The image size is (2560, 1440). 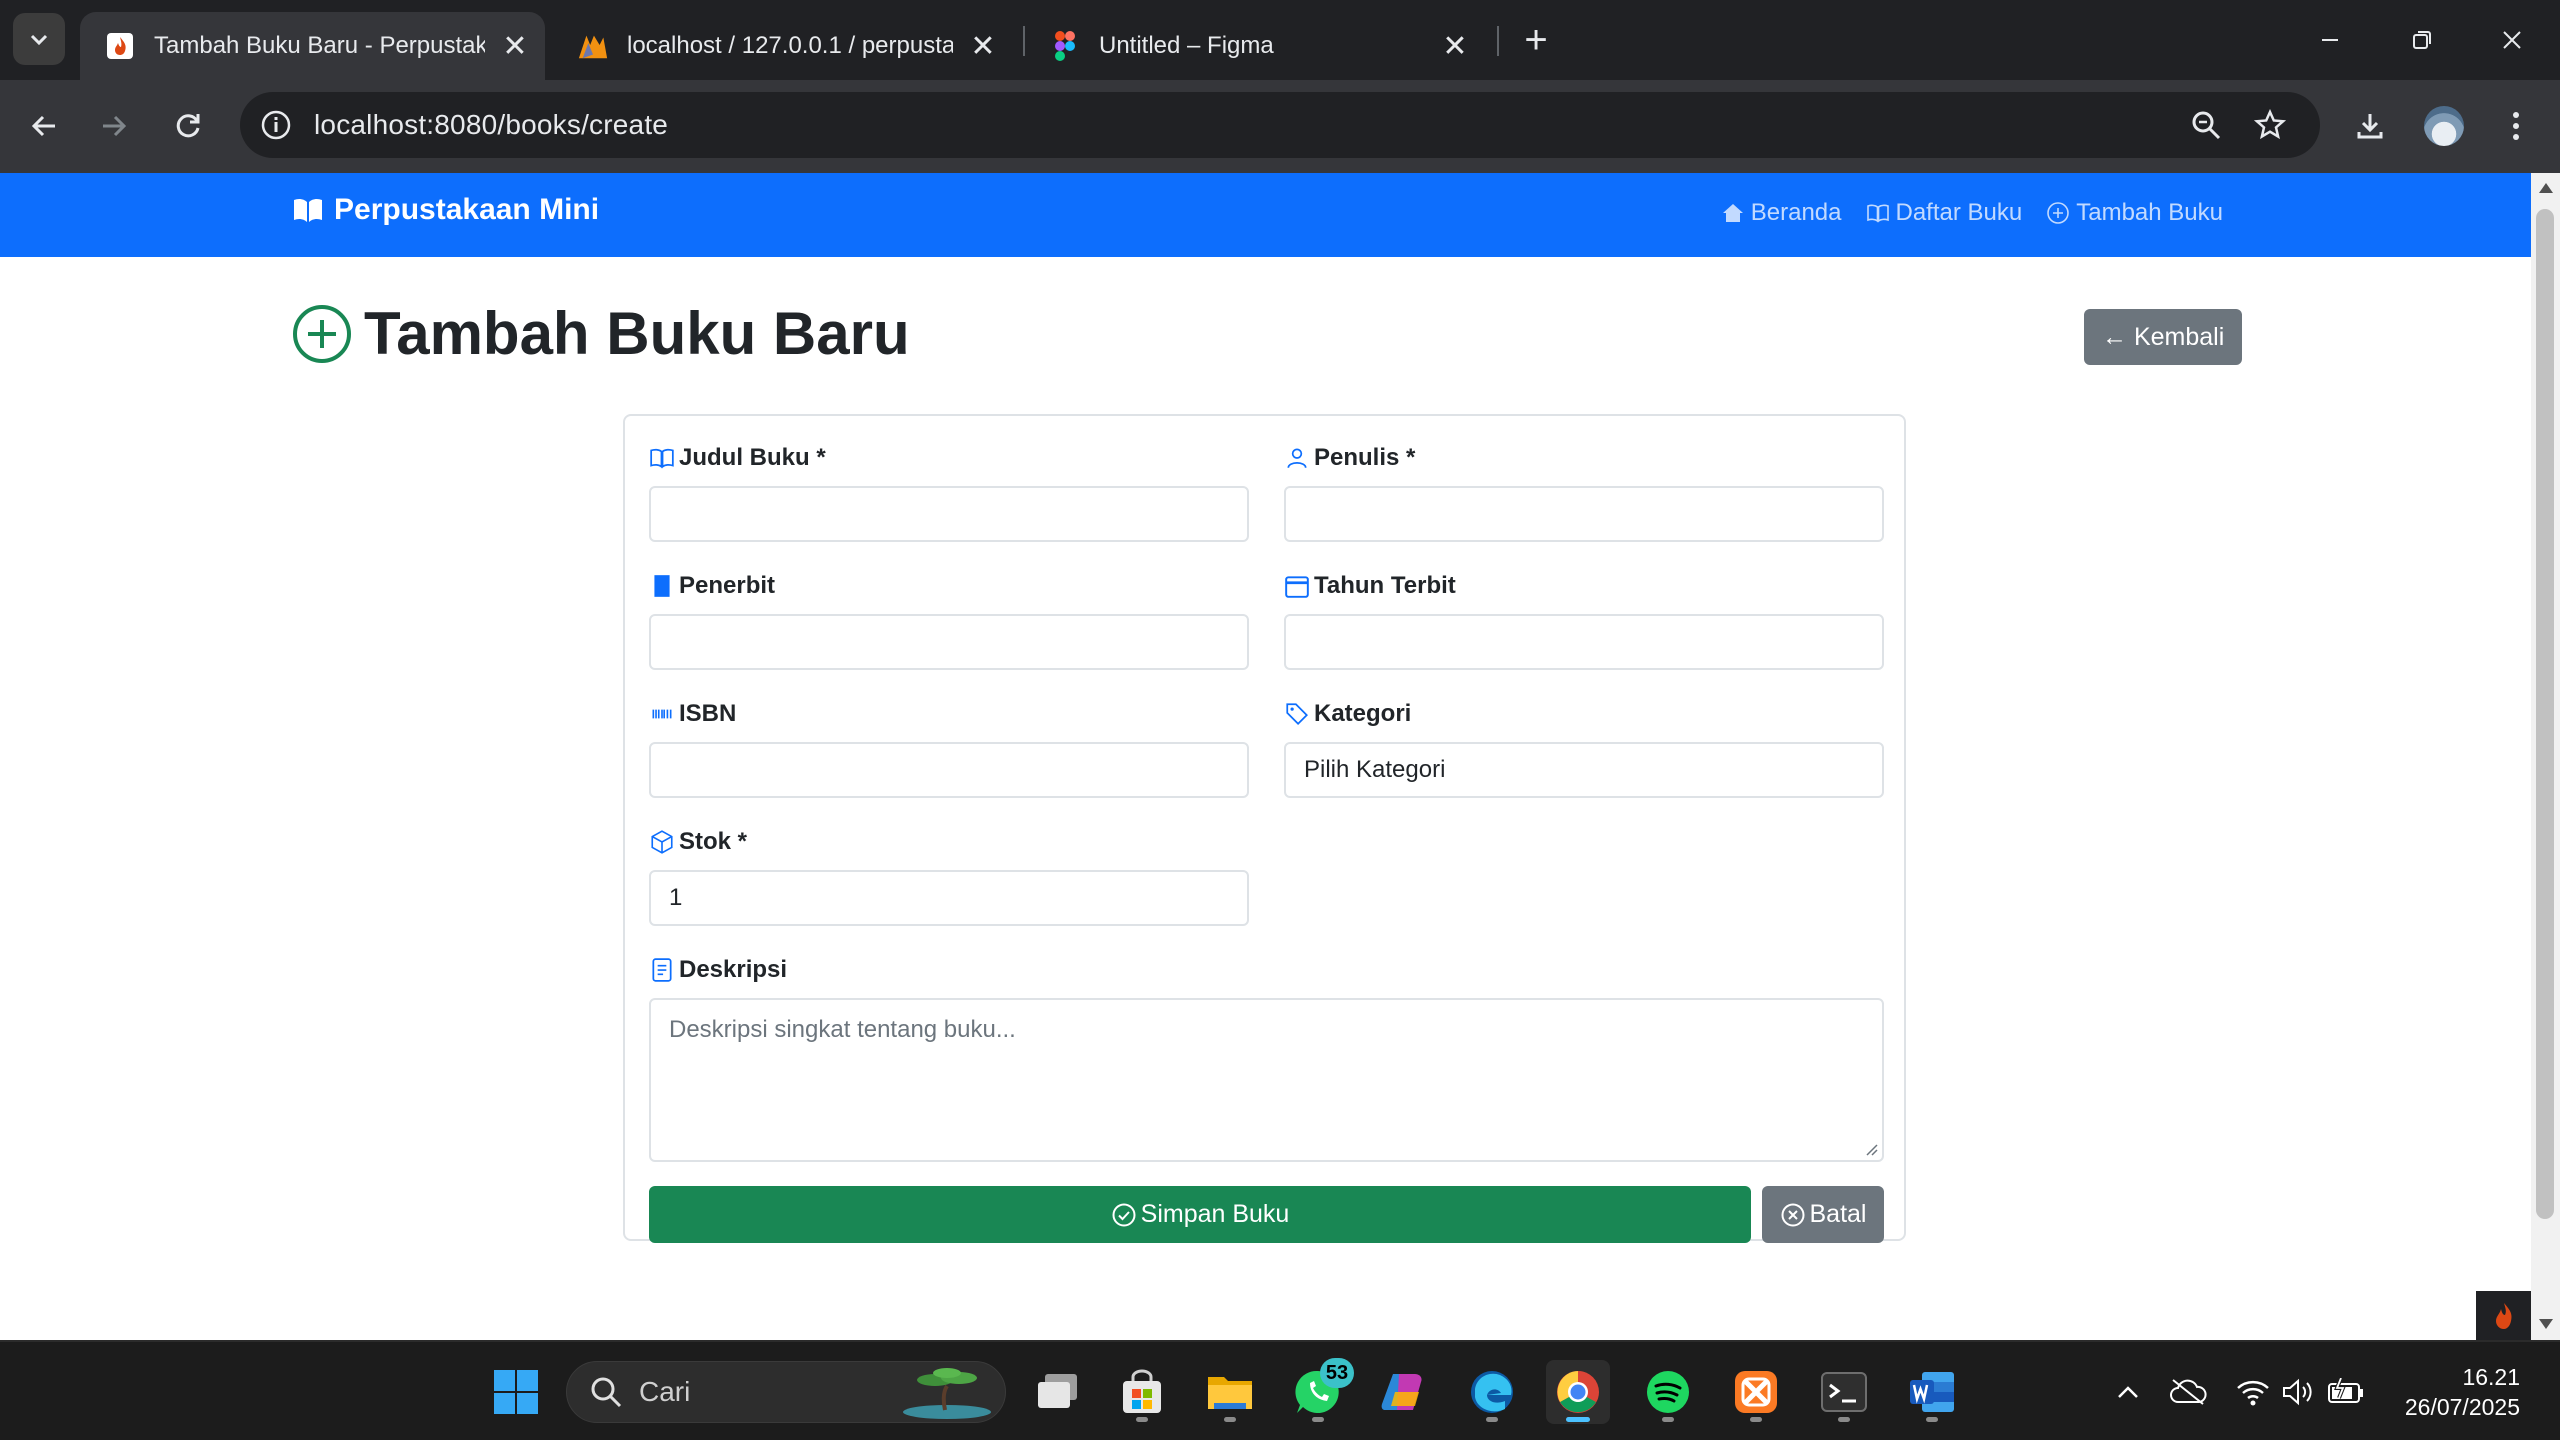 I want to click on label-text: Tahun Terbit, so click(x=1385, y=585).